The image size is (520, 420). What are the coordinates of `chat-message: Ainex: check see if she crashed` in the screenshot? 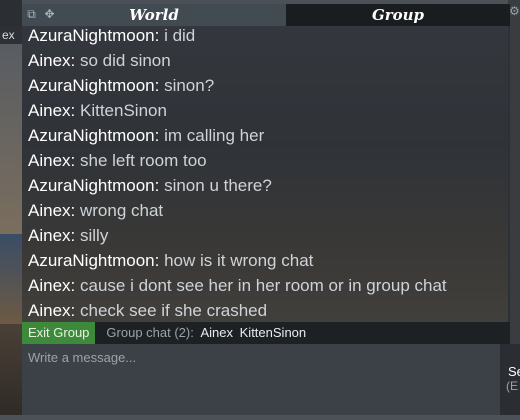 It's located at (266, 311).